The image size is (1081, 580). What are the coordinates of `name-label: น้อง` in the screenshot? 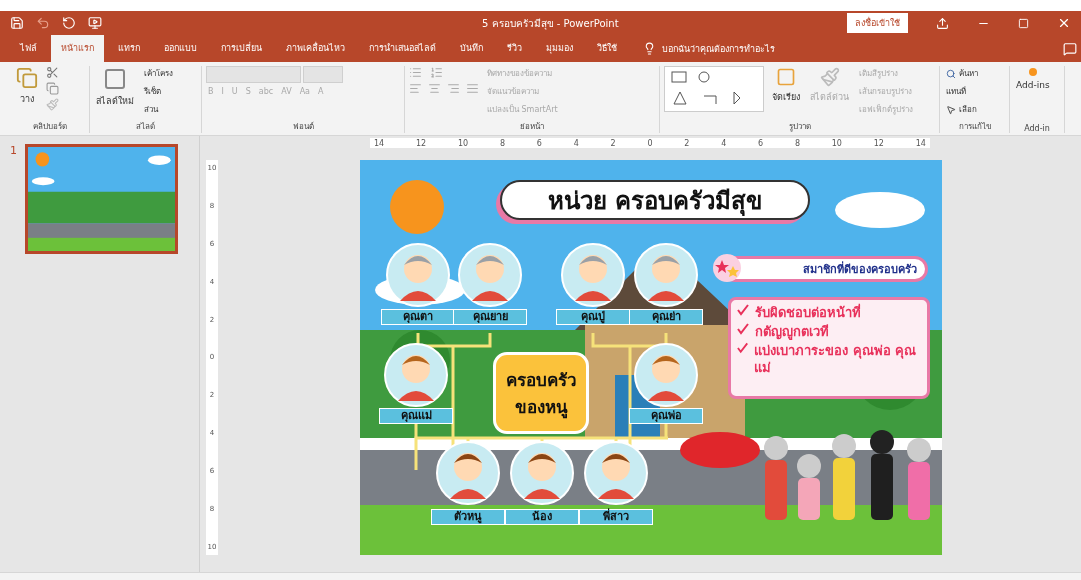 It's located at (542, 517).